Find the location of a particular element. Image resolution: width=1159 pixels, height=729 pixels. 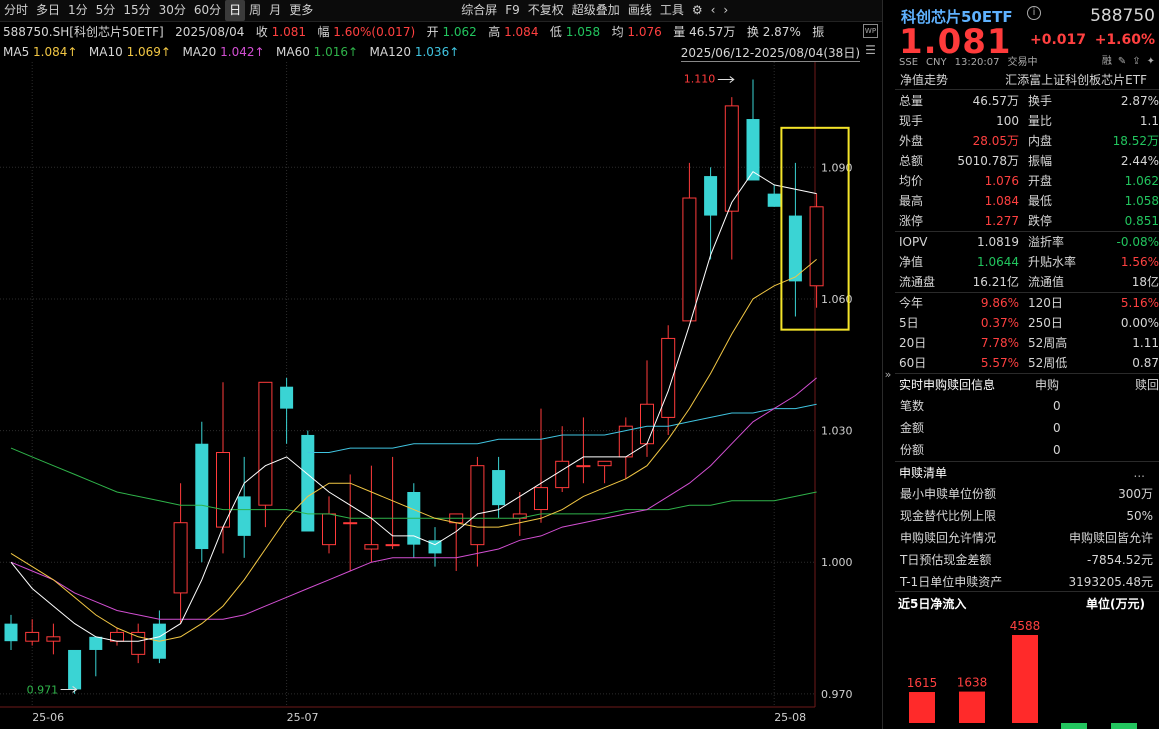

stat-l2: 溢折率 is located at coordinates (1046, 242).